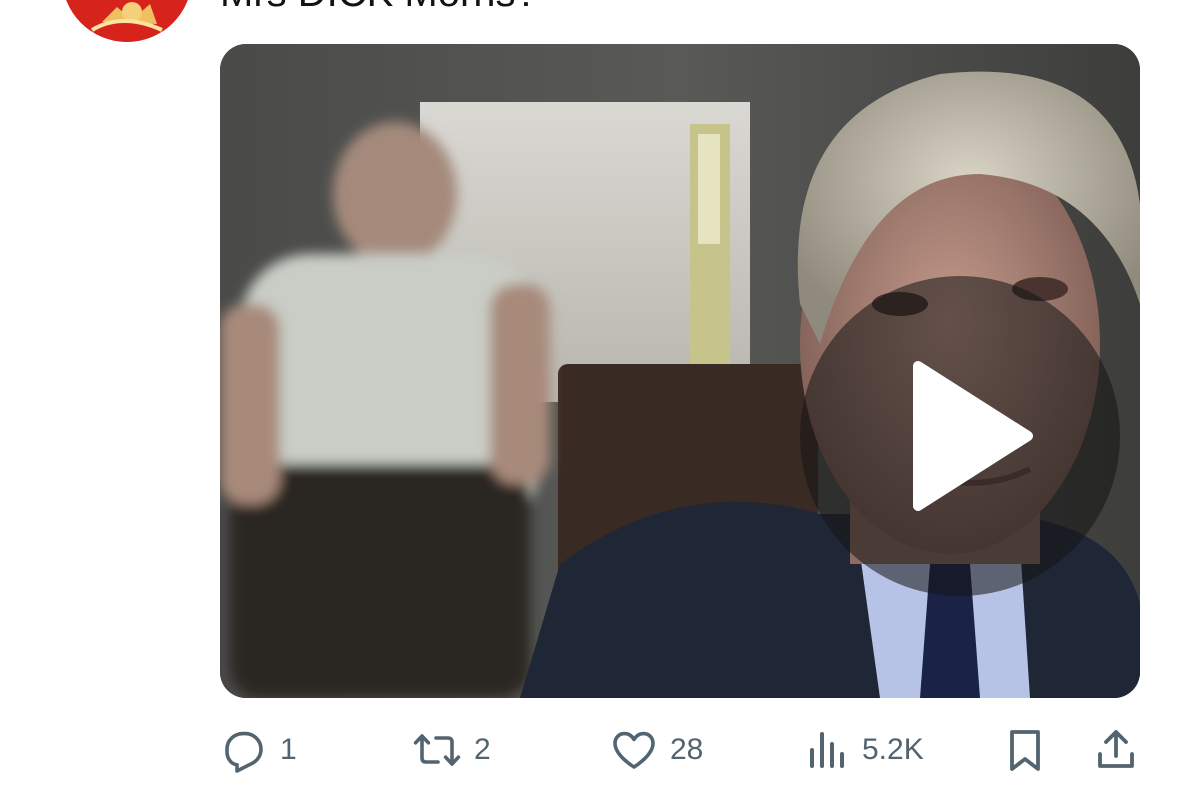 This screenshot has width=1200, height=799. I want to click on bookmark-icon, so click(1025, 750).